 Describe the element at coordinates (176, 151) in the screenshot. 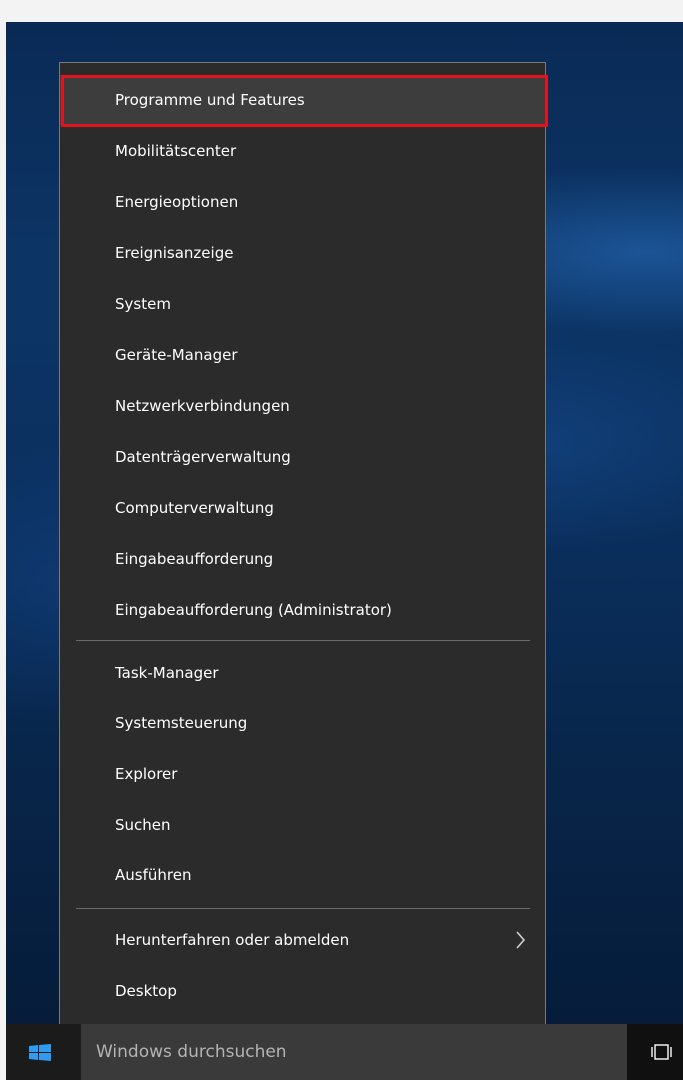

I see `menu-item-label: Mobilitätscenter` at that location.